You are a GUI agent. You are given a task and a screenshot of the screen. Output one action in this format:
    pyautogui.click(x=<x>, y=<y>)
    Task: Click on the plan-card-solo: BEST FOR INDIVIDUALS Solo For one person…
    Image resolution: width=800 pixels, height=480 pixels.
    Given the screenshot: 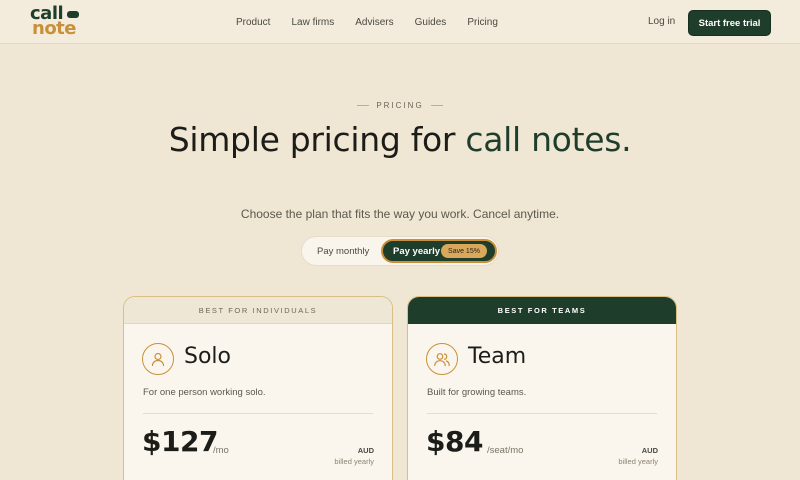 What is the action you would take?
    pyautogui.click(x=258, y=388)
    